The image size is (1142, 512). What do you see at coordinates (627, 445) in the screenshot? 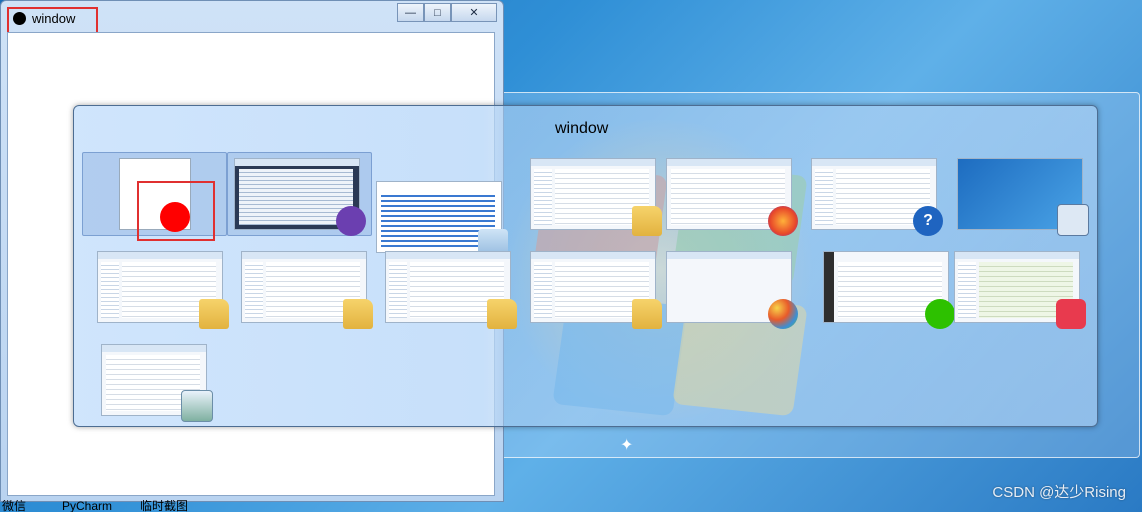
I see `sparkle-icon: ✦` at bounding box center [627, 445].